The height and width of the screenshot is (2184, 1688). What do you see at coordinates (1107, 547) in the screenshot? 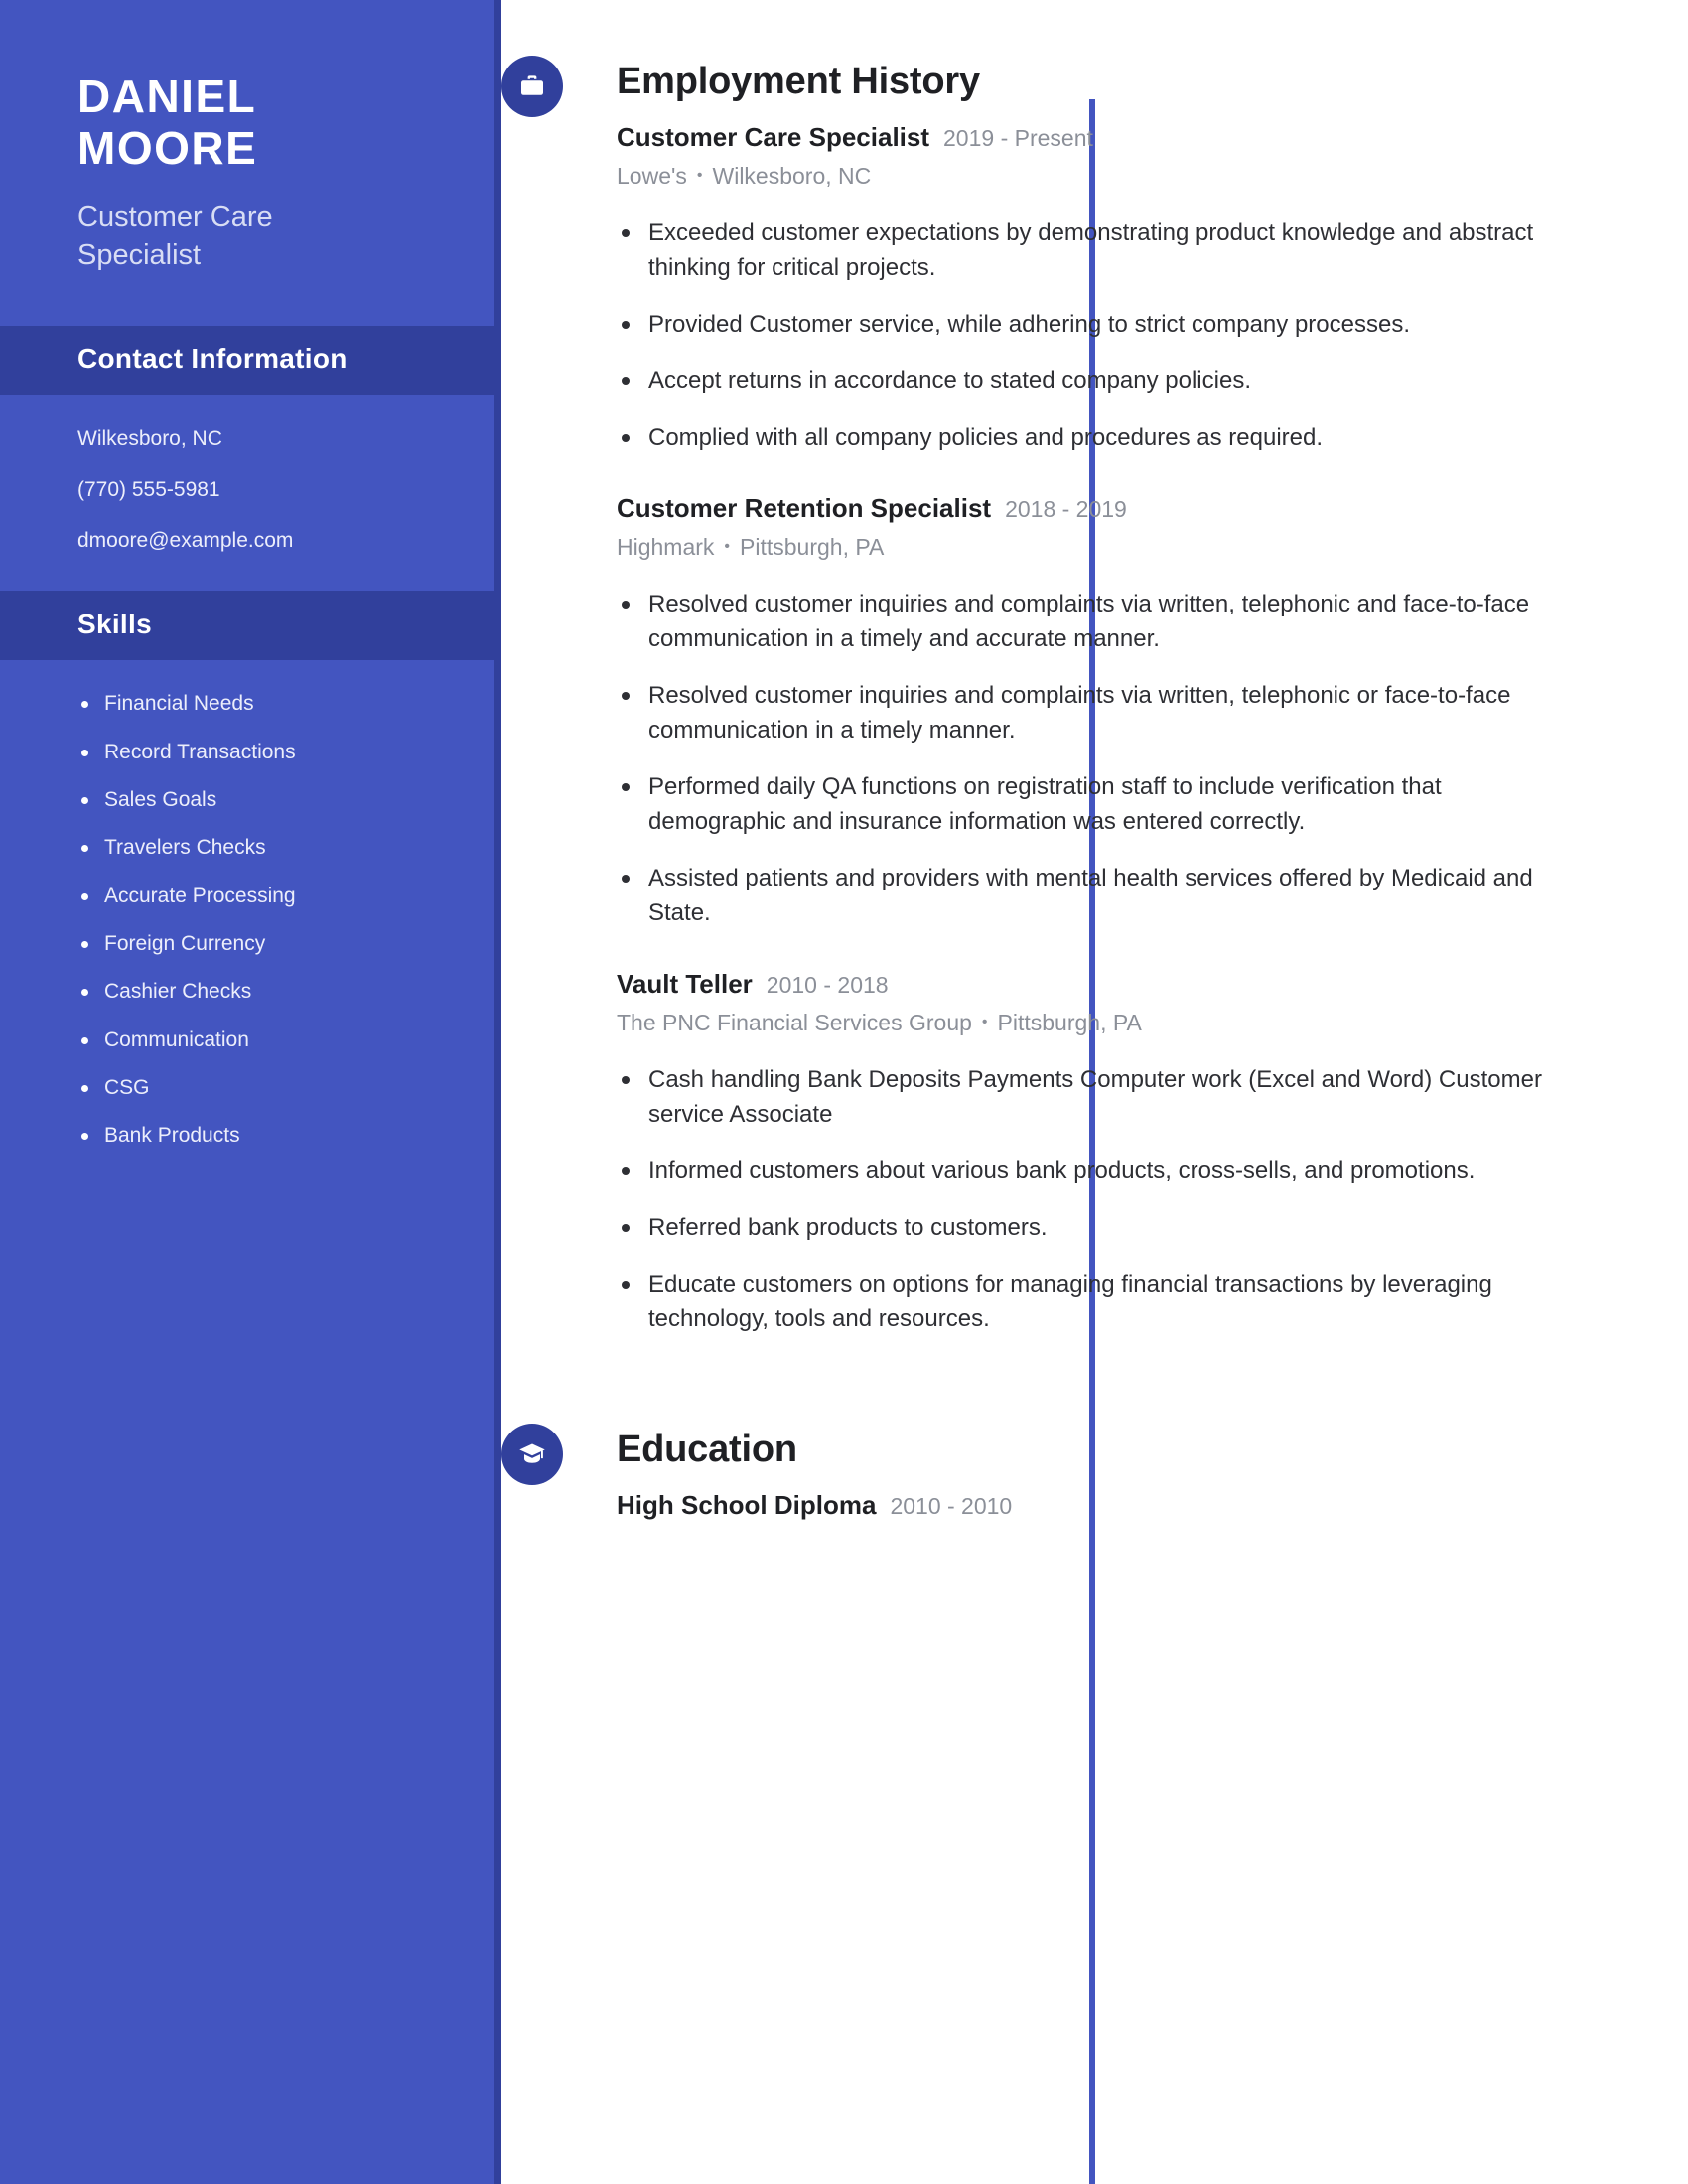
I see `entry-meta: Highmark • Pittsburgh, PA` at bounding box center [1107, 547].